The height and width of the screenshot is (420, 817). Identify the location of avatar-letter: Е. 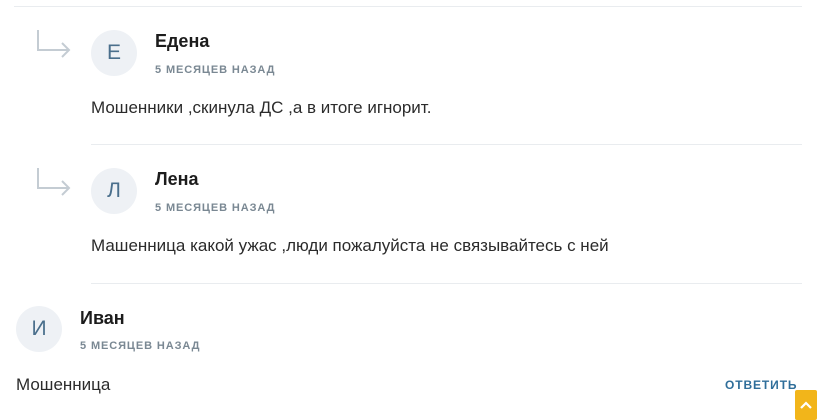
(113, 52).